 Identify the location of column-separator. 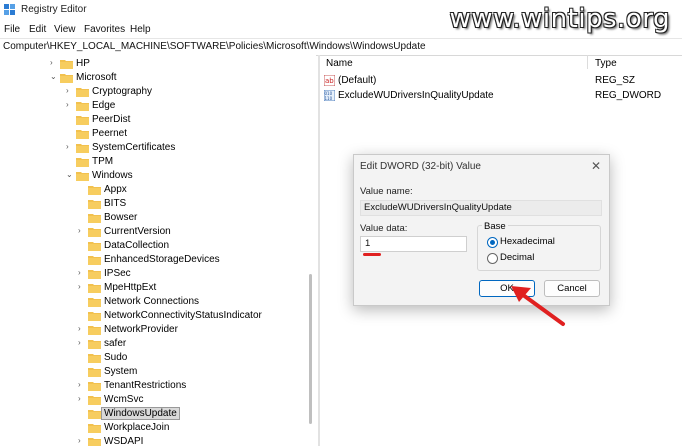
(587, 62).